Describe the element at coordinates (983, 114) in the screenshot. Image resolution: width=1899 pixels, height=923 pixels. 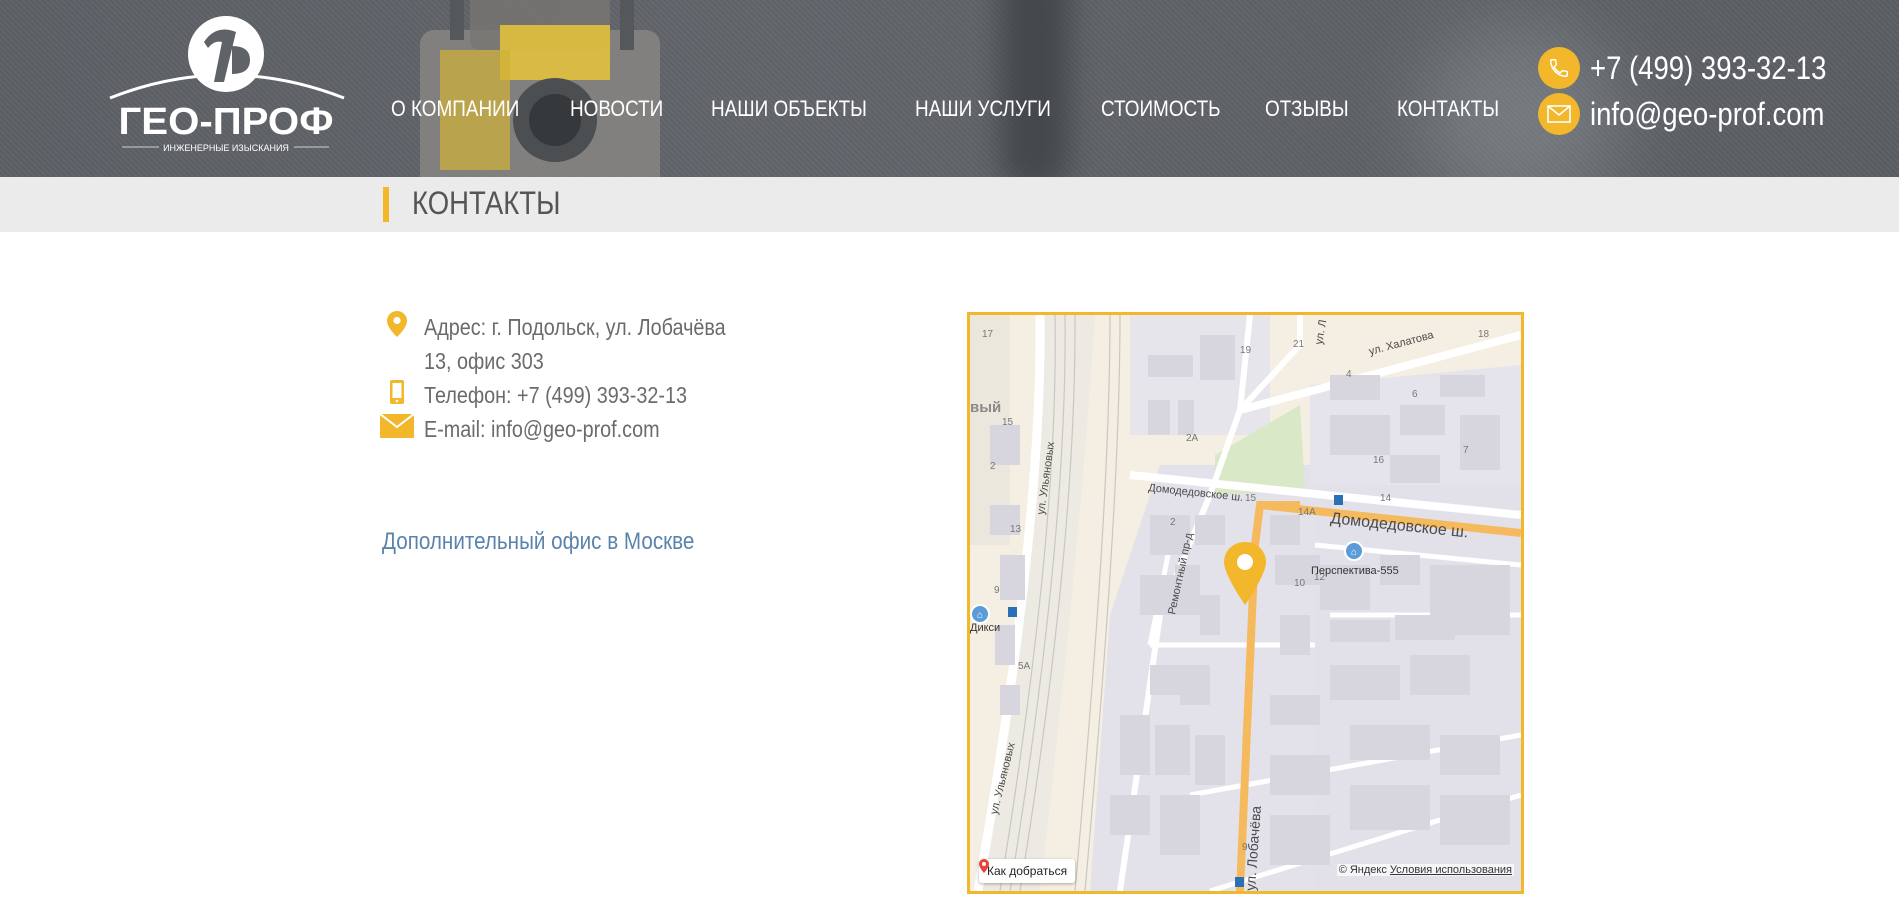
I see `nav-item-services: НАШИ УСЛУГИ` at that location.